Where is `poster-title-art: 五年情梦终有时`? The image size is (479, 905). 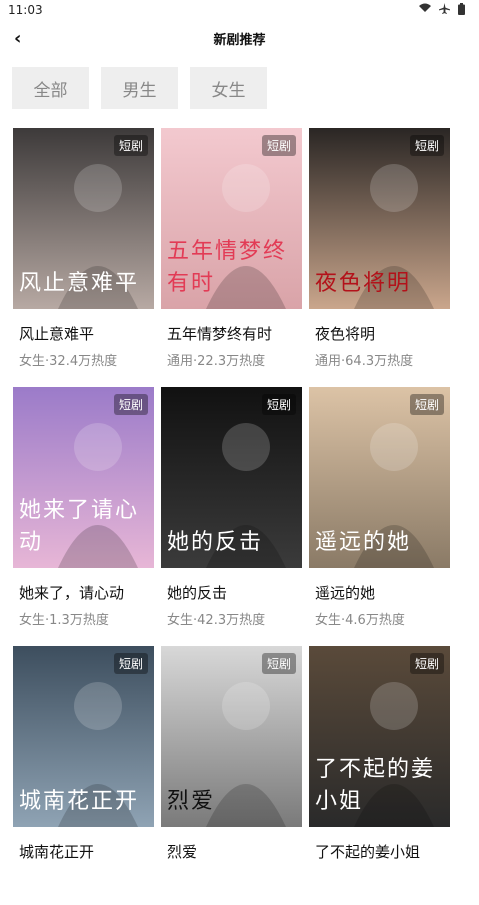
poster-title-art: 五年情梦终有时 is located at coordinates (227, 267).